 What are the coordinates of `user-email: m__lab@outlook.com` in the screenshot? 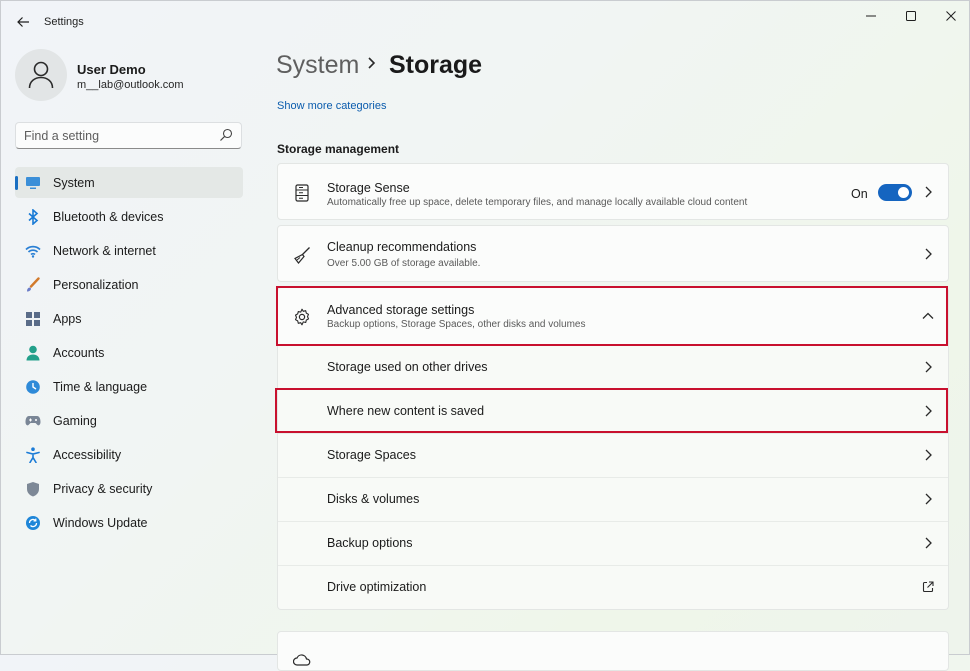 It's located at (130, 85).